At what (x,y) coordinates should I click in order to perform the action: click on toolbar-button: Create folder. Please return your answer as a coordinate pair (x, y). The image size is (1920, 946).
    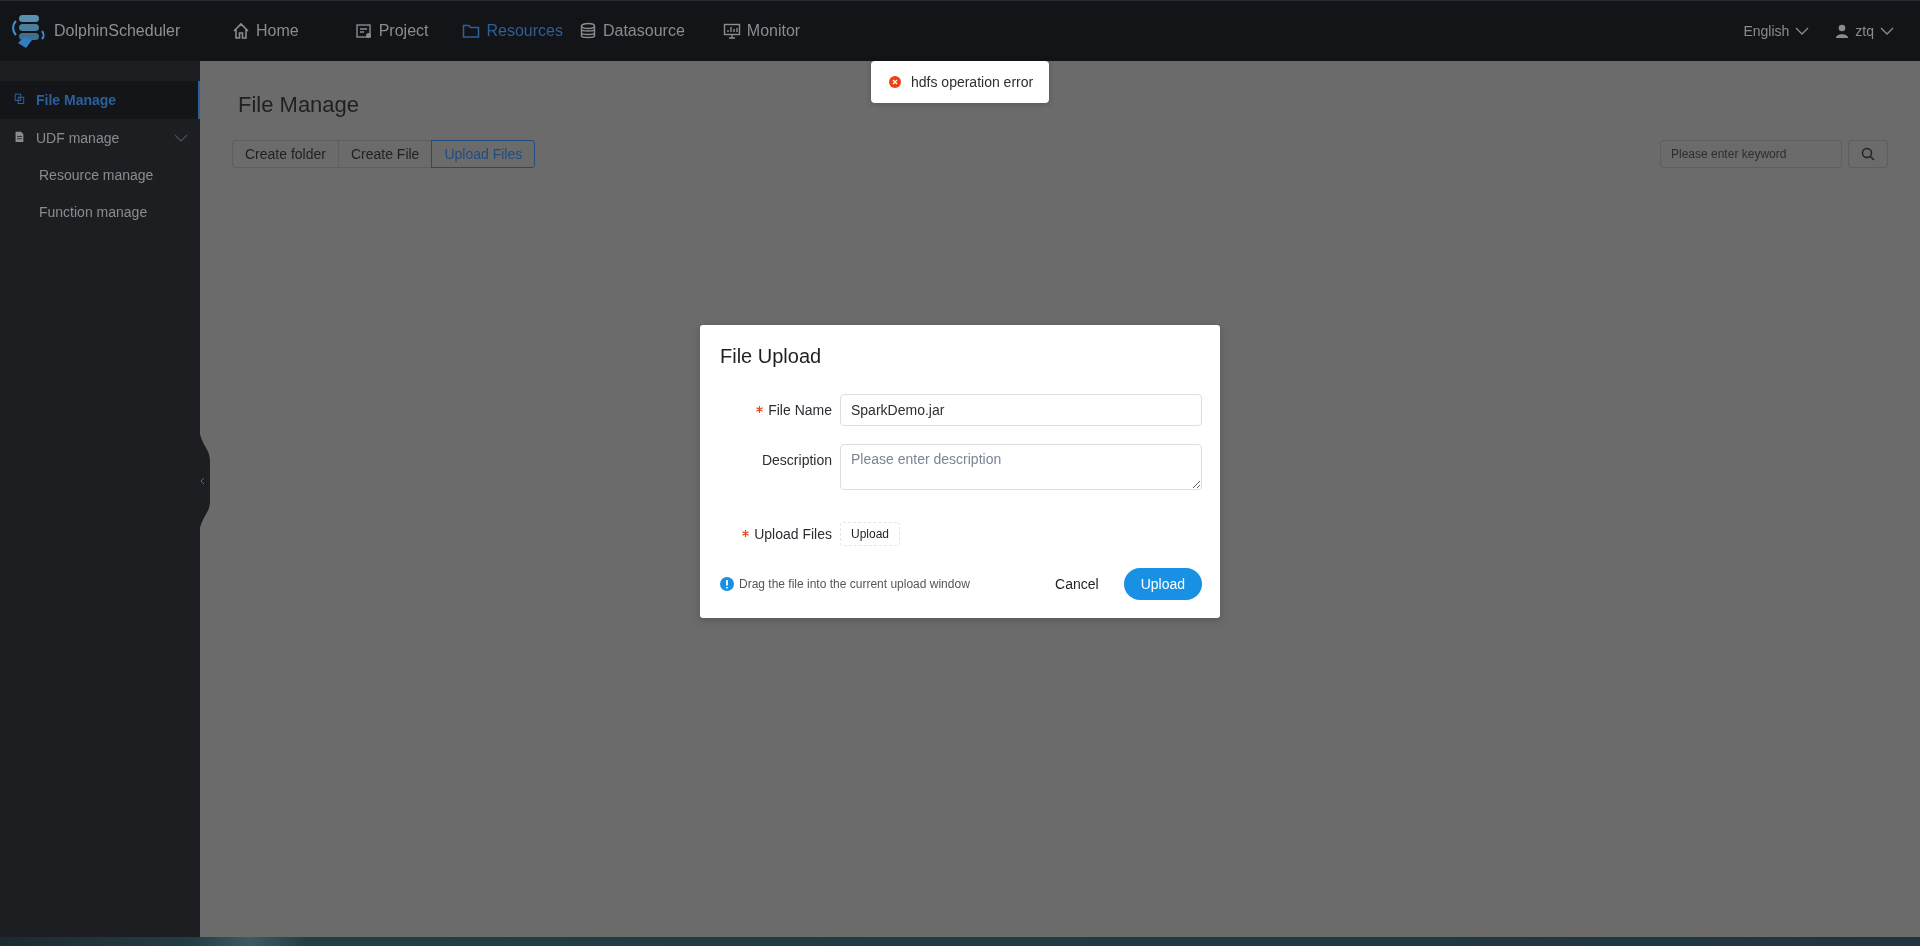
    Looking at the image, I should click on (285, 154).